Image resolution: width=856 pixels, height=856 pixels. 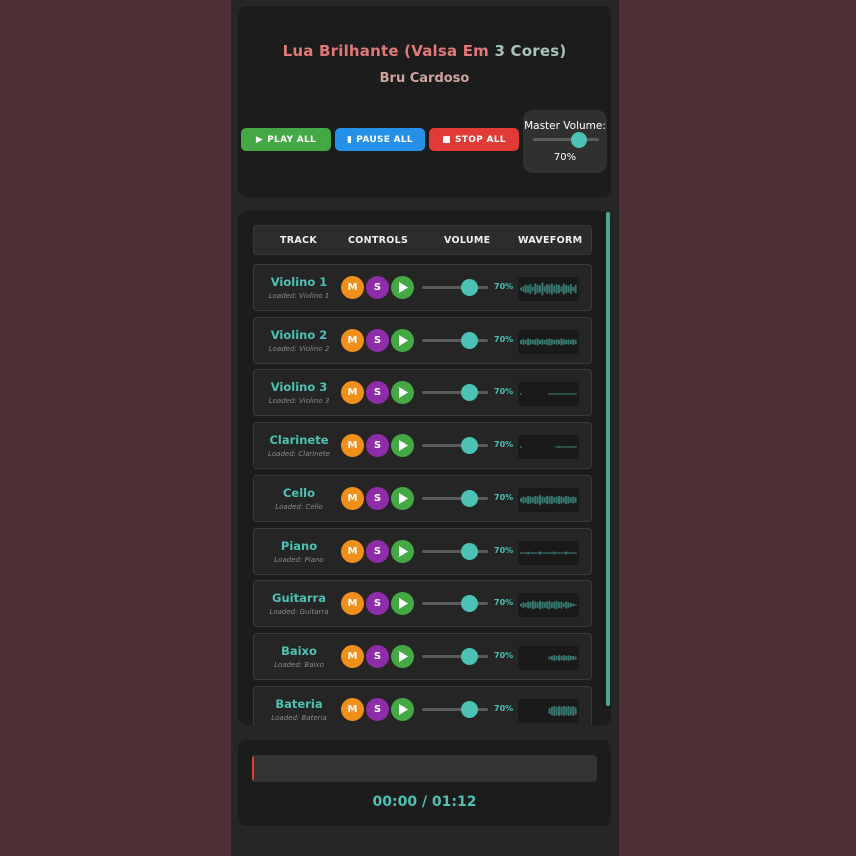 I want to click on track-name: Violino 3, so click(x=299, y=387).